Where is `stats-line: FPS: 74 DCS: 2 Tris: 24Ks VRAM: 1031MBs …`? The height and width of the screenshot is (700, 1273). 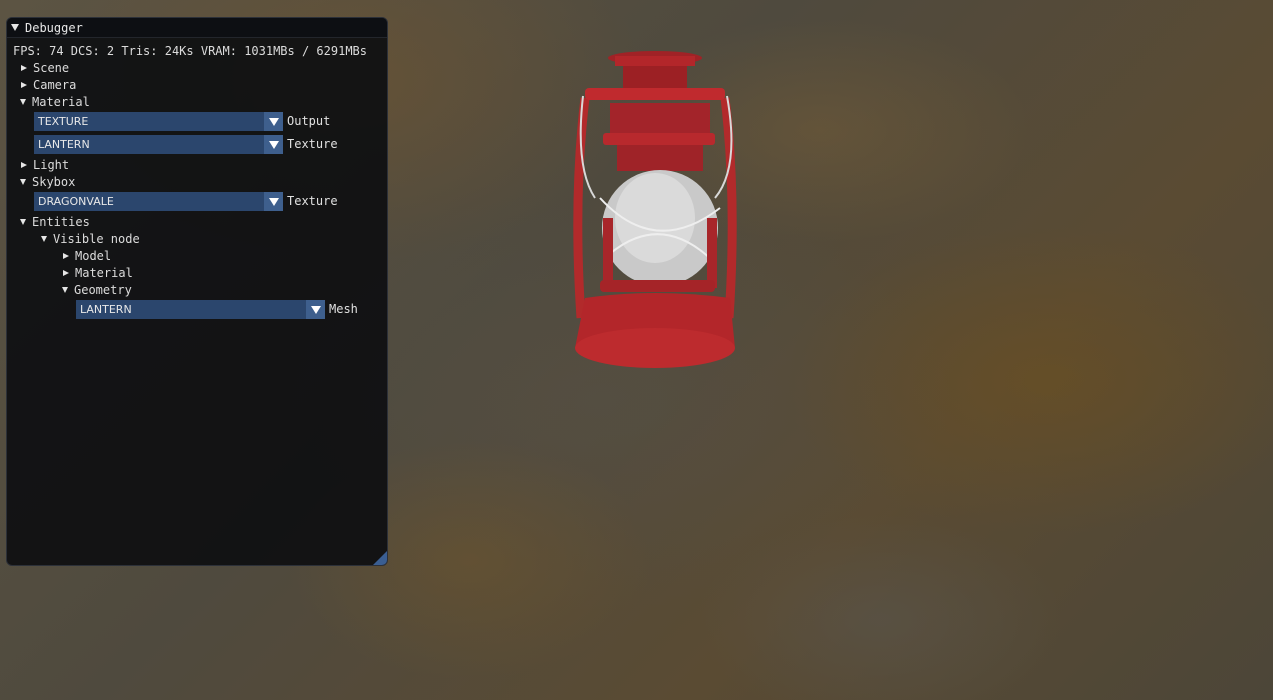 stats-line: FPS: 74 DCS: 2 Tris: 24Ks VRAM: 1031MBs … is located at coordinates (190, 50).